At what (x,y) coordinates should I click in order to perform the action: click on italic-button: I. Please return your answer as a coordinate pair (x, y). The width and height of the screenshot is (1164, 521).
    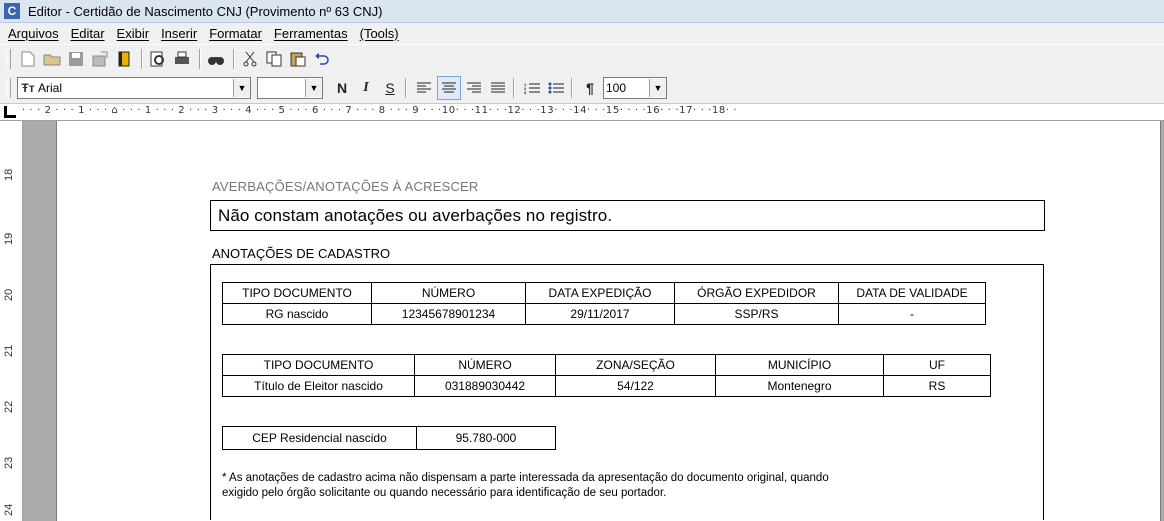
    Looking at the image, I should click on (366, 88).